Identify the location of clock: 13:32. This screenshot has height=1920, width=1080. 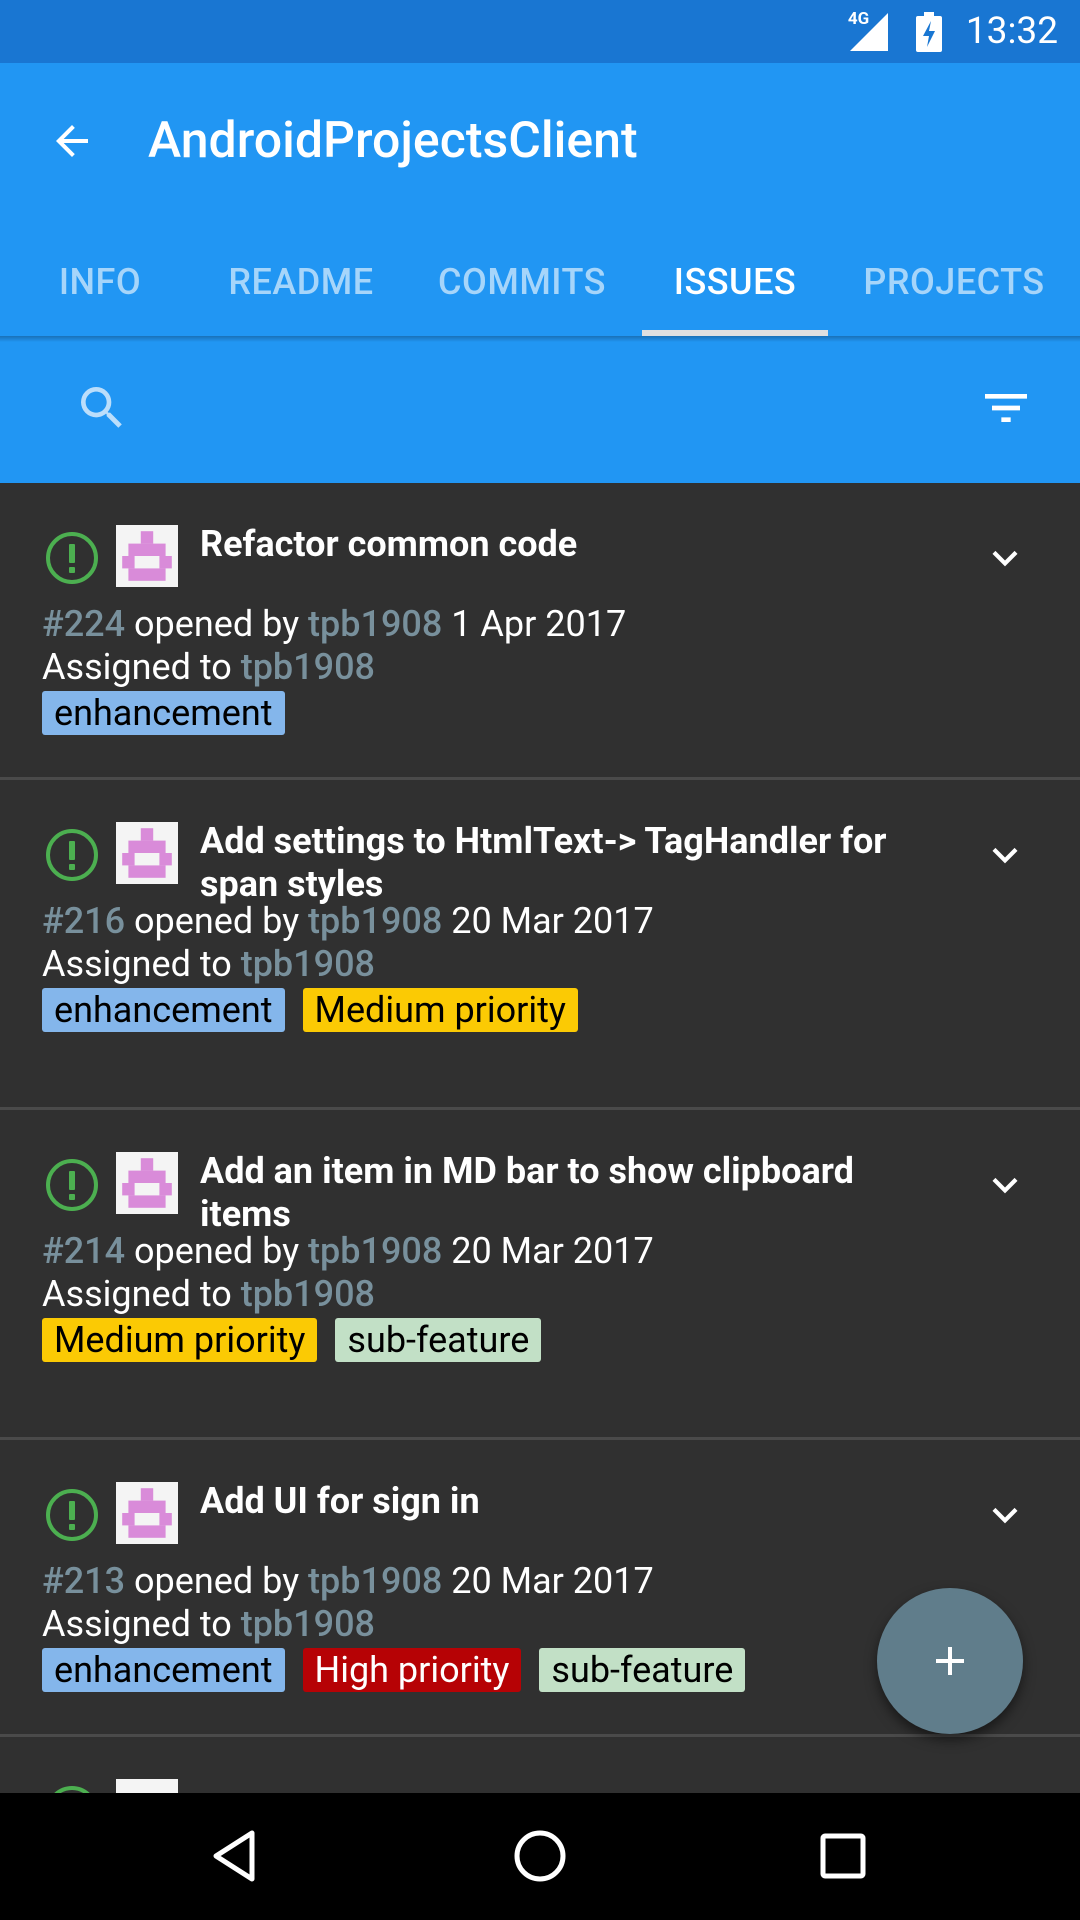
(1011, 31).